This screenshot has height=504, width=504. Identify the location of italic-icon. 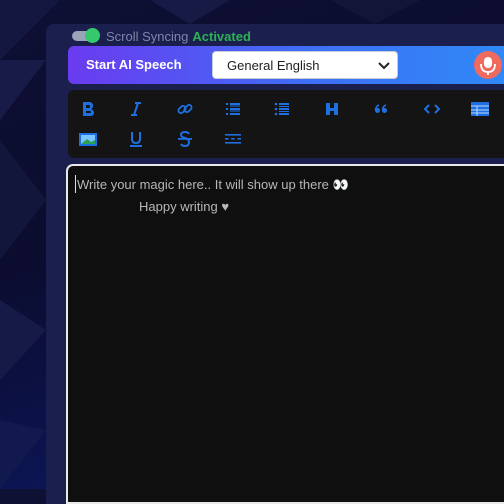
(136, 109).